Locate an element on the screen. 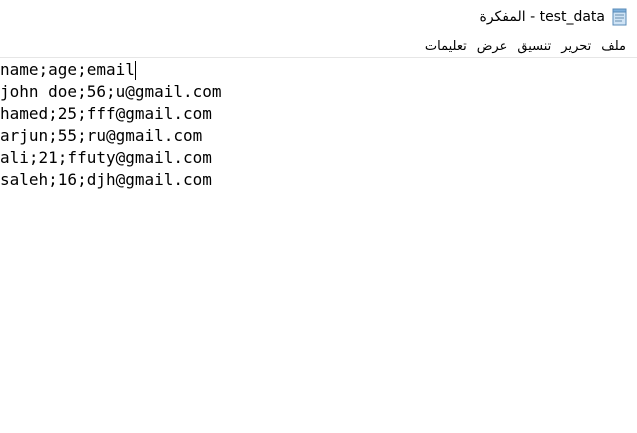  editor-line-text: ali;21;ffuty@gmail.com is located at coordinates (106, 157).